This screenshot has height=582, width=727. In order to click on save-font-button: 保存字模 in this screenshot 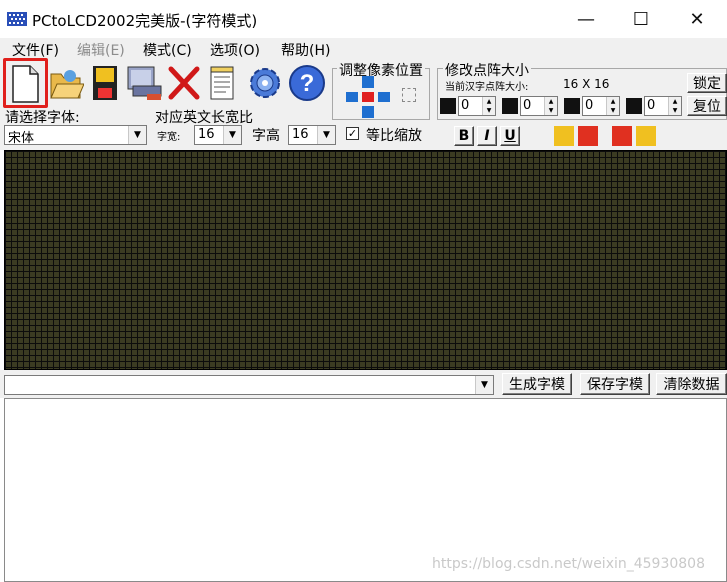, I will do `click(615, 384)`.